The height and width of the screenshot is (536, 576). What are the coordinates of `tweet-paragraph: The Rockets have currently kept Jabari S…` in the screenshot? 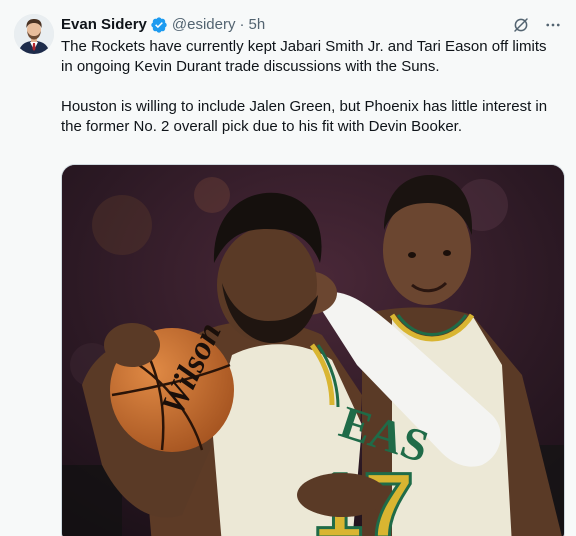 It's located at (304, 56).